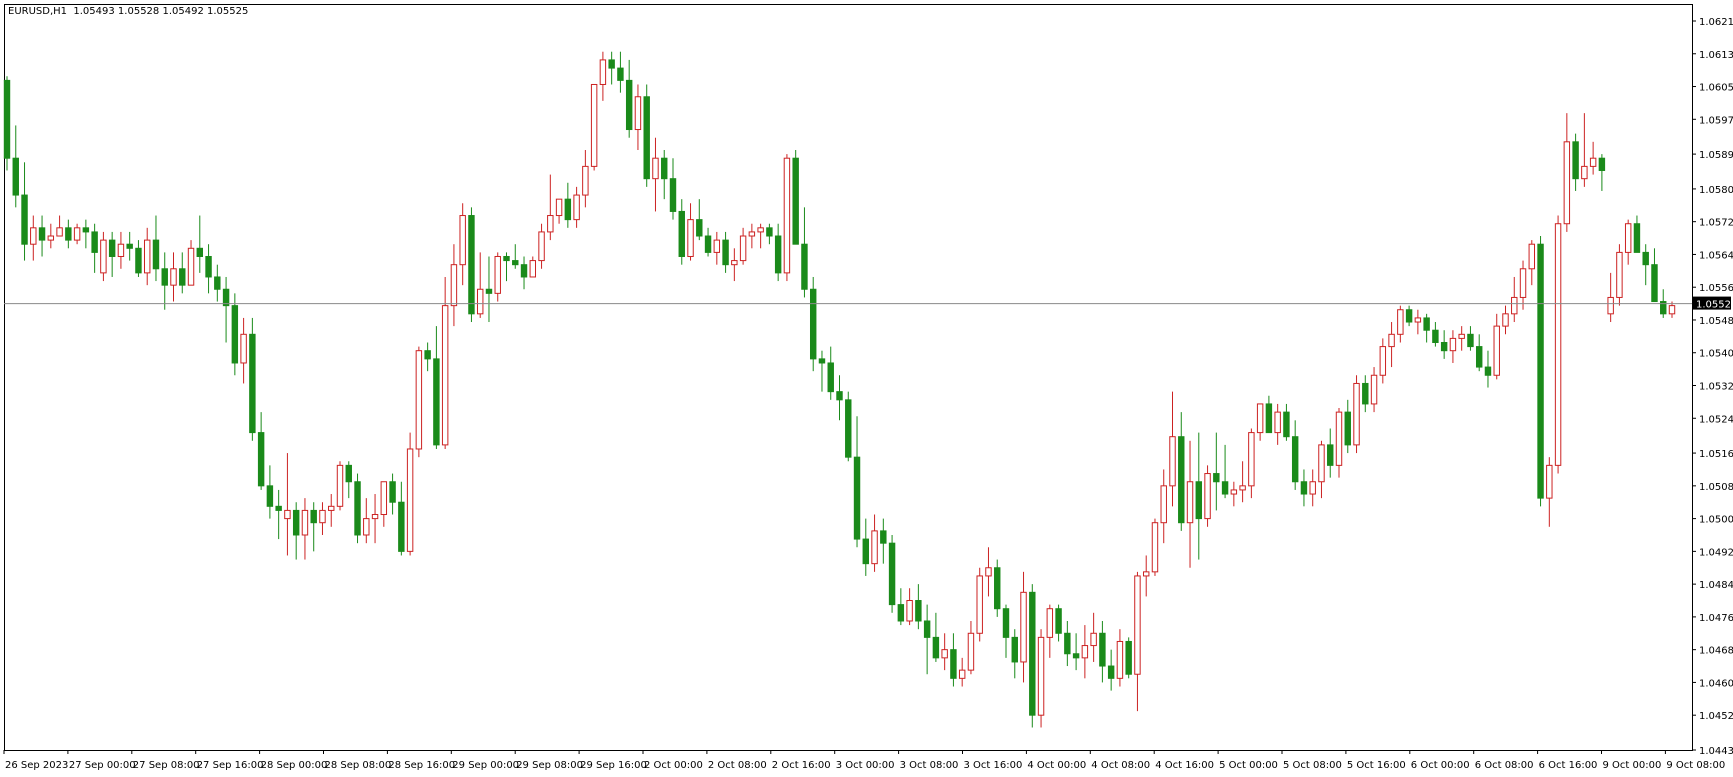 The height and width of the screenshot is (777, 1733). I want to click on time-tick-label: 29 Sep 08:00, so click(549, 765).